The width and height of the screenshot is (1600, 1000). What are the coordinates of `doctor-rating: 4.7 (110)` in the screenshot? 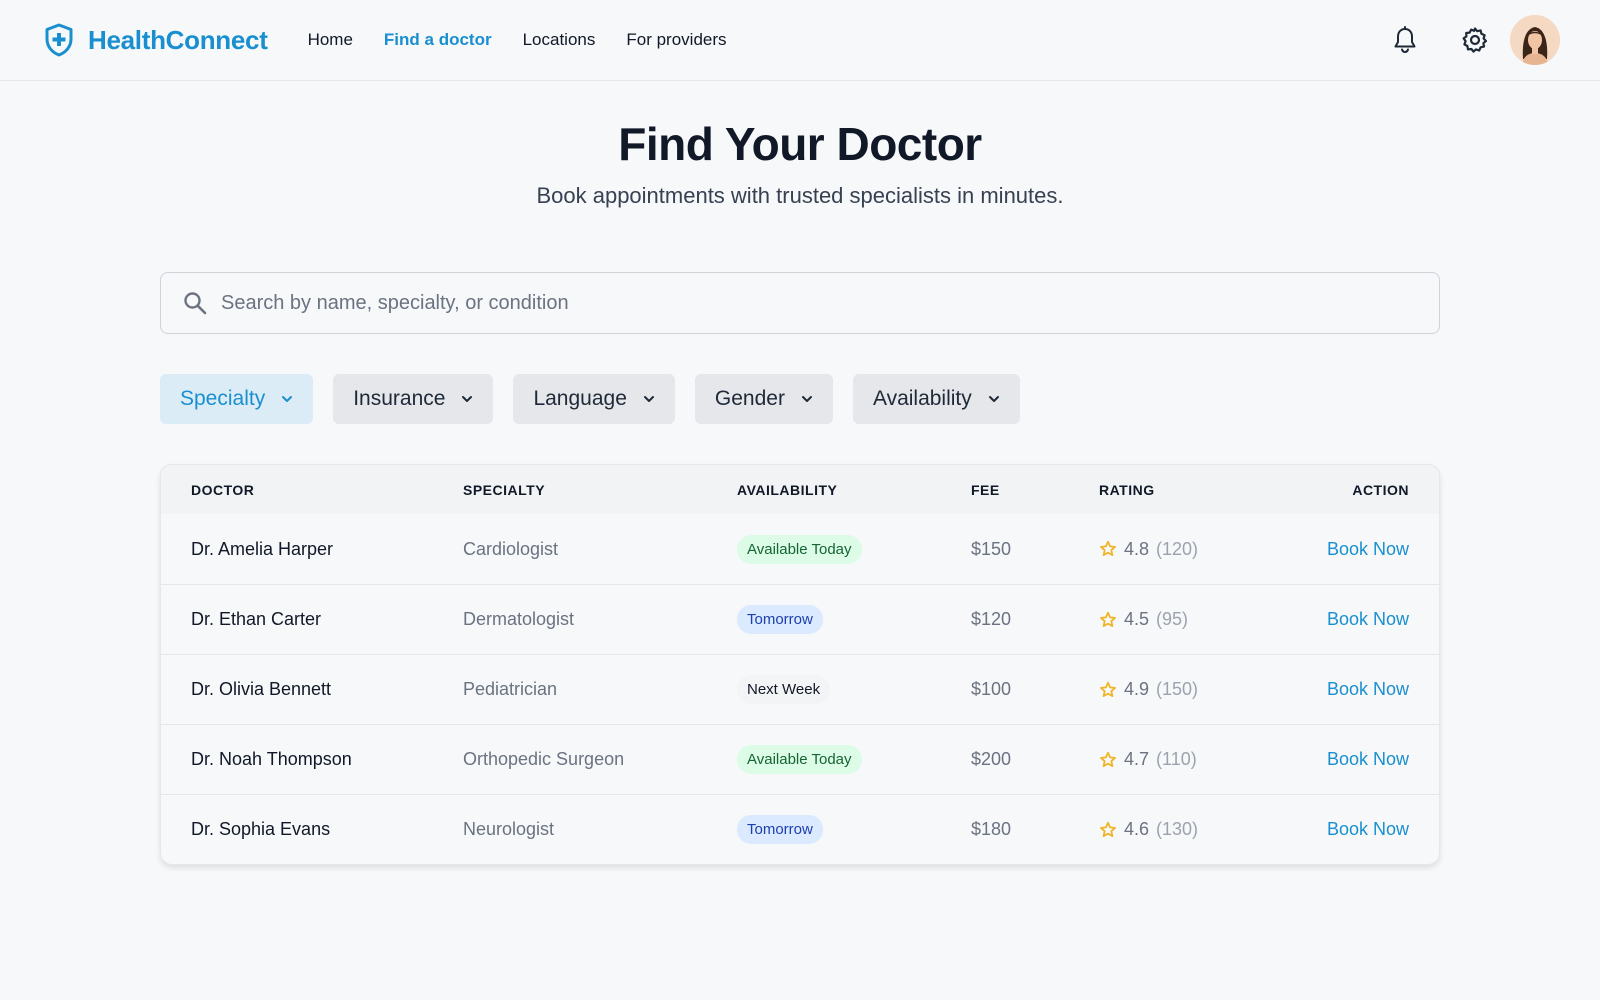 It's located at (1180, 759).